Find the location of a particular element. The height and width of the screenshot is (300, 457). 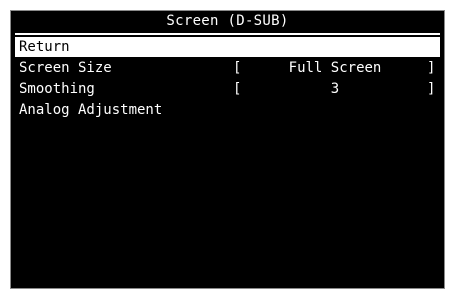

screen-size-value: Full Screen is located at coordinates (335, 68).